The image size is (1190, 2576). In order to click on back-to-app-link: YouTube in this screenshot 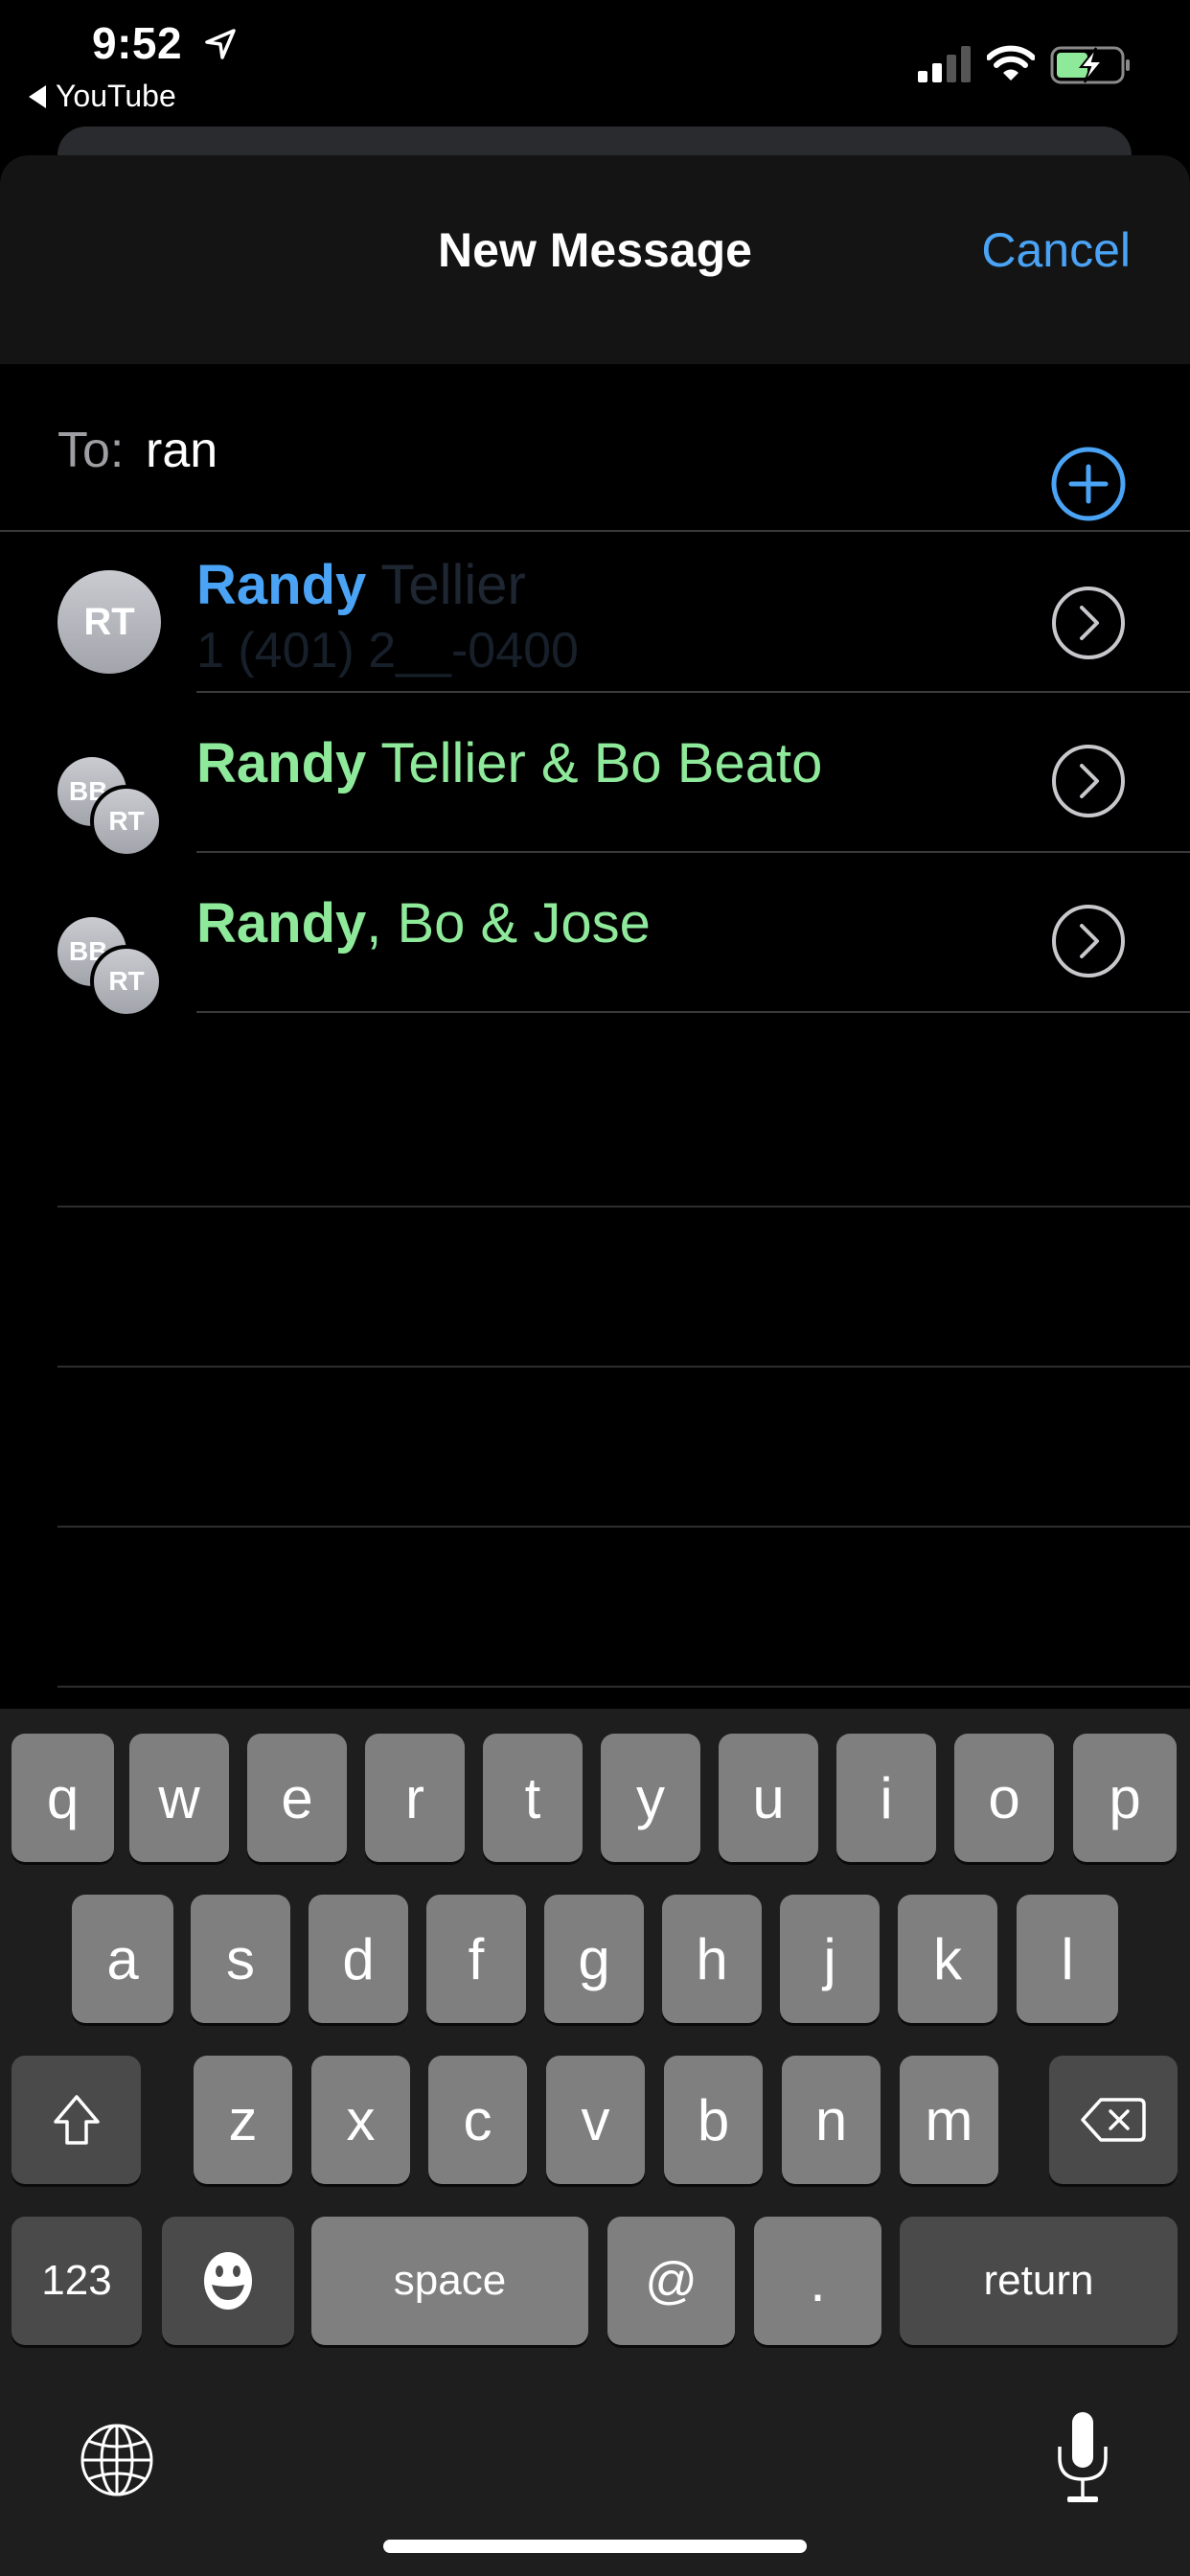, I will do `click(103, 96)`.